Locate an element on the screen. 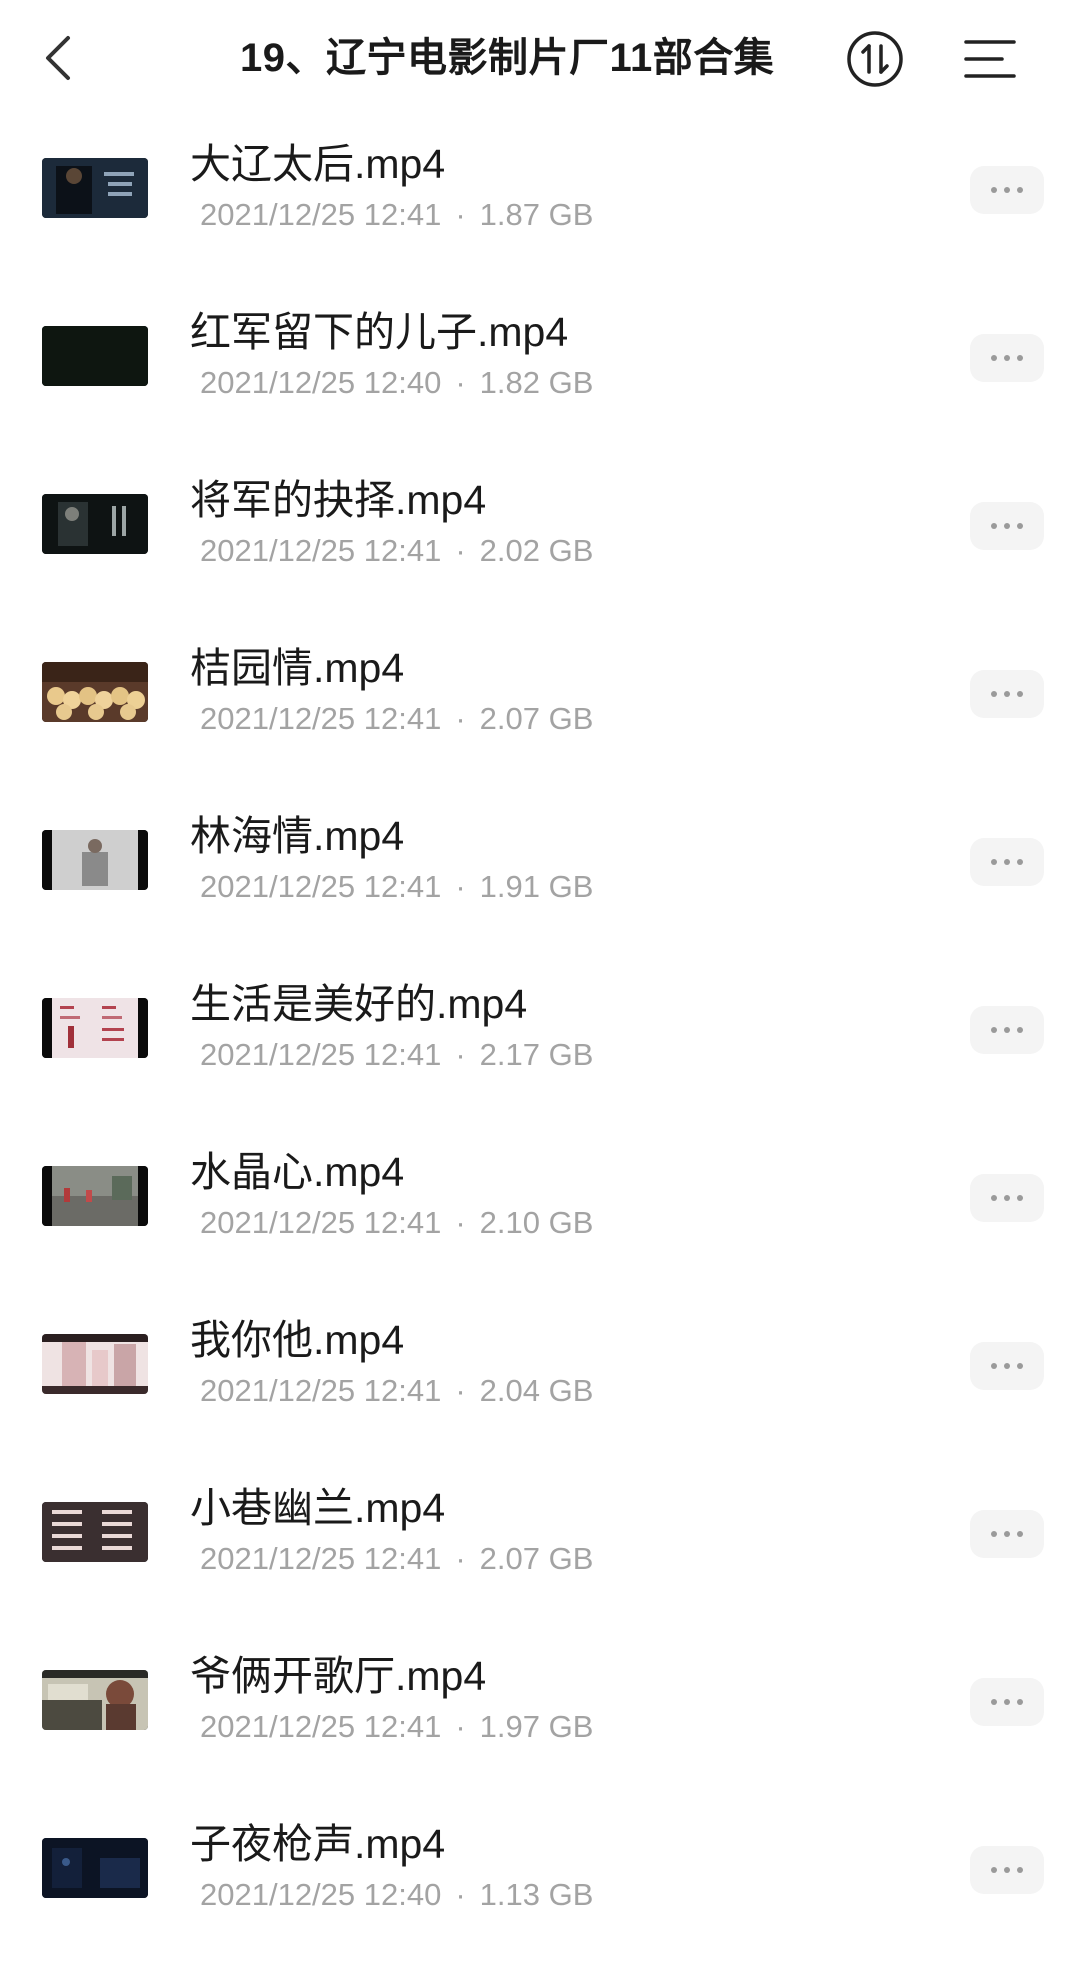  file-name: 我你他.mp4 is located at coordinates (297, 1340).